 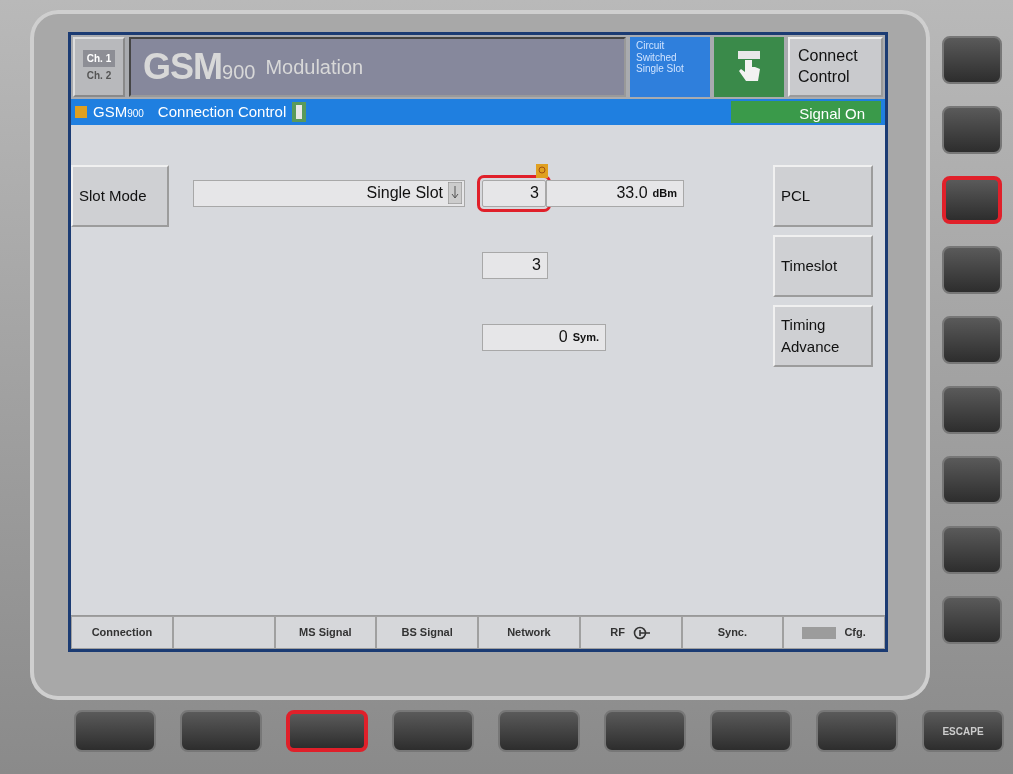 I want to click on field-value: 3, so click(x=536, y=265).